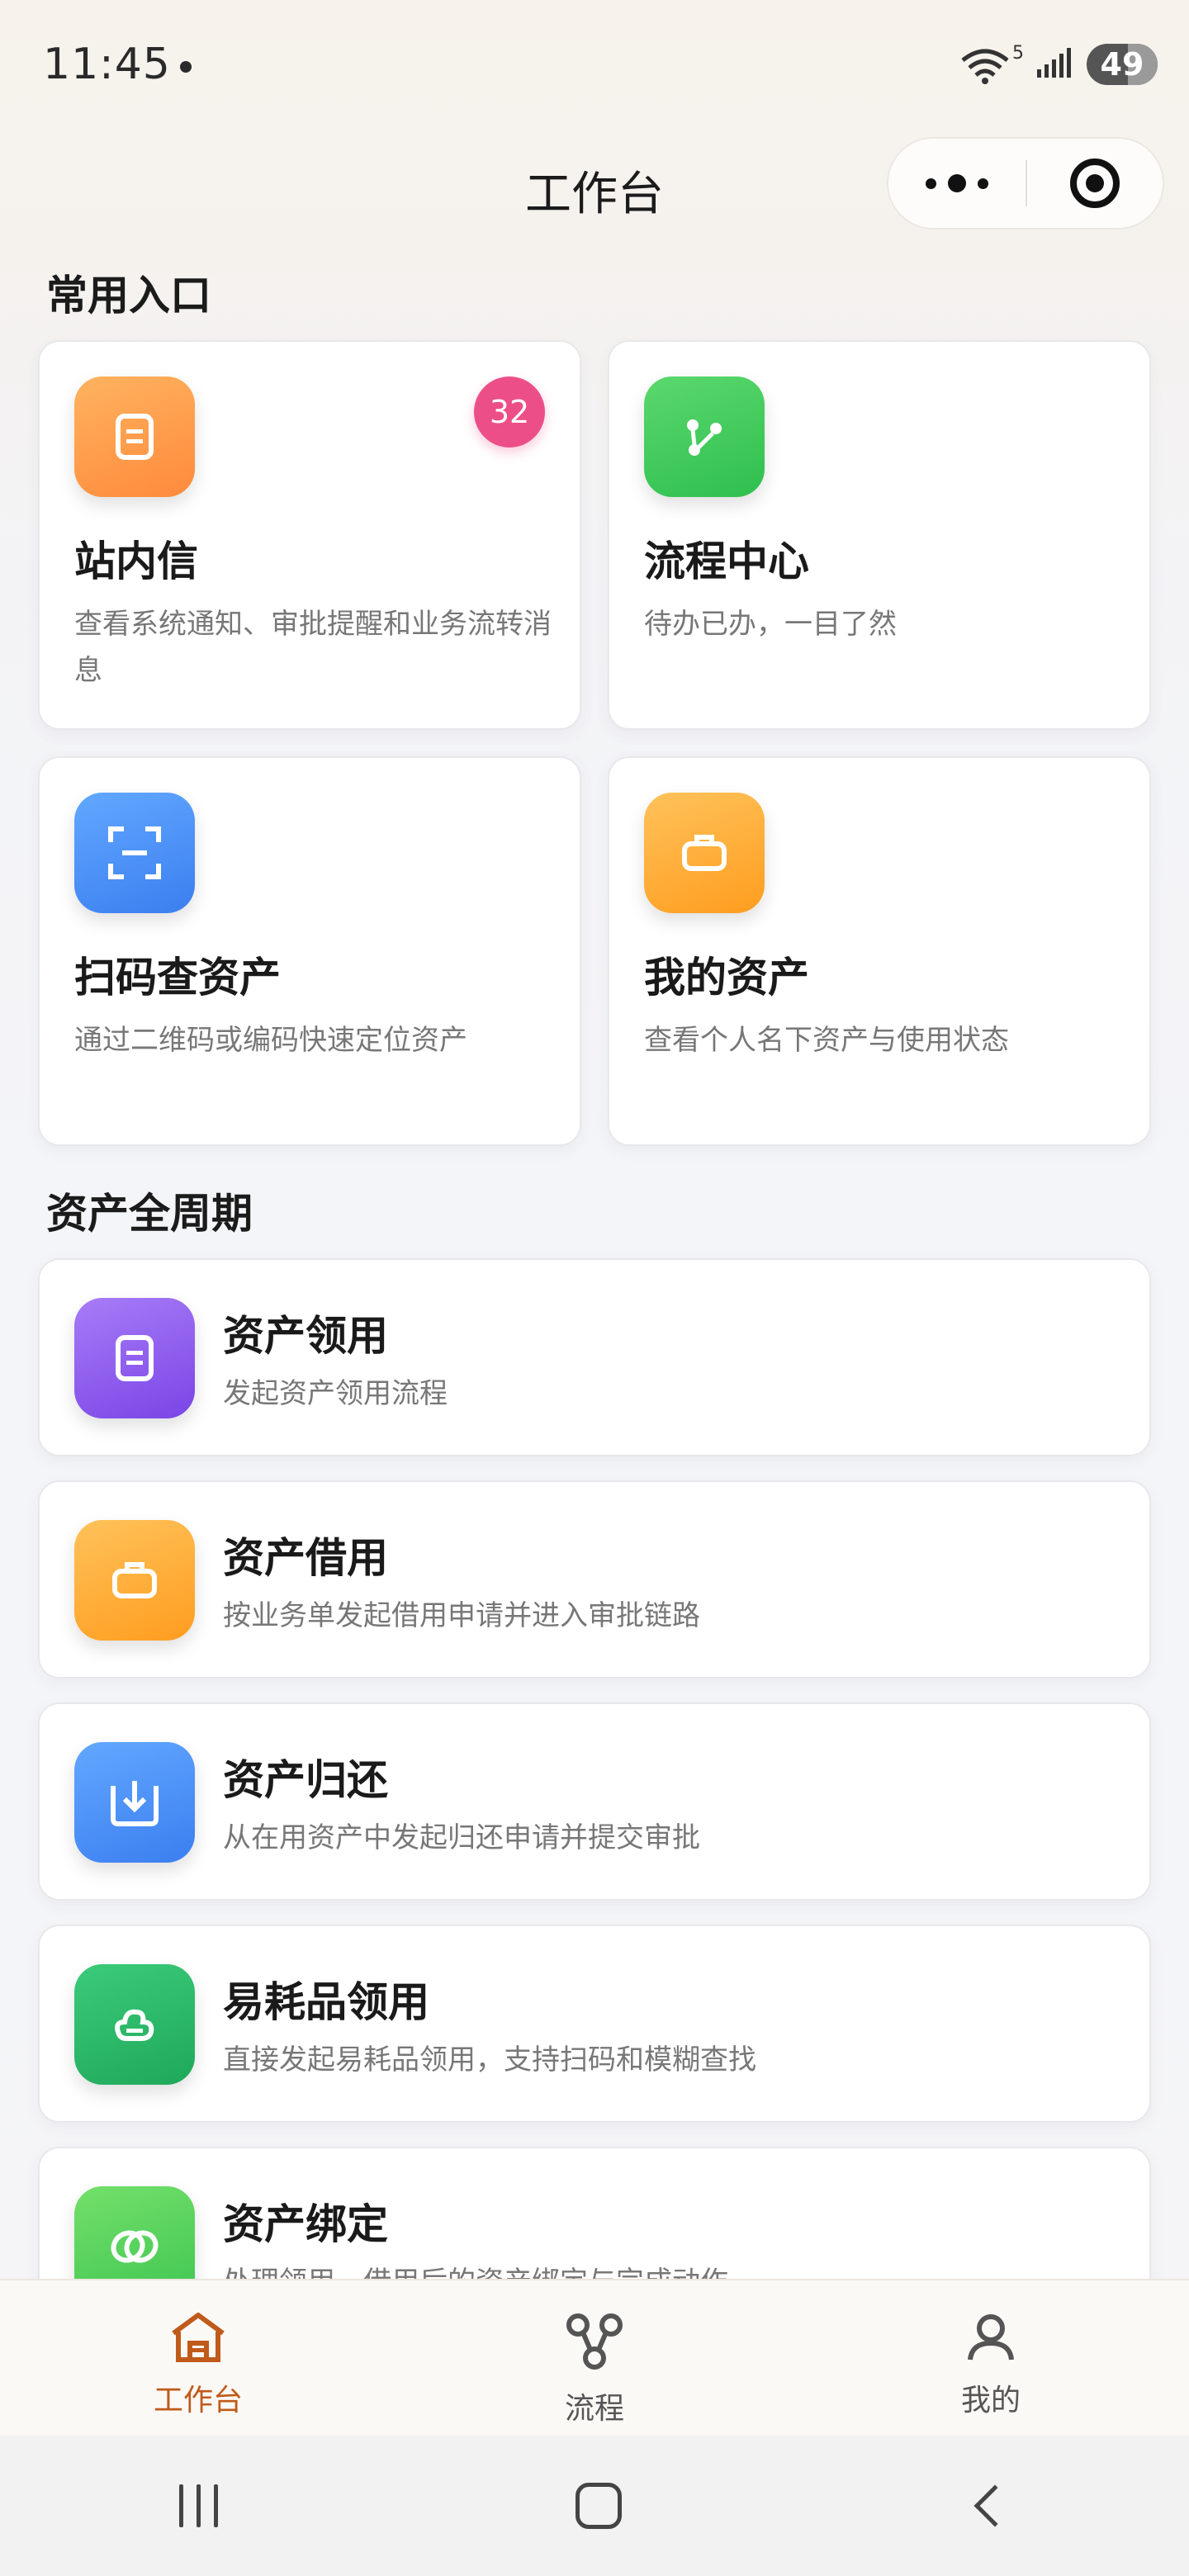 Image resolution: width=1189 pixels, height=2576 pixels. I want to click on card-description: 通过二维码或编码快速定位资产, so click(270, 1040).